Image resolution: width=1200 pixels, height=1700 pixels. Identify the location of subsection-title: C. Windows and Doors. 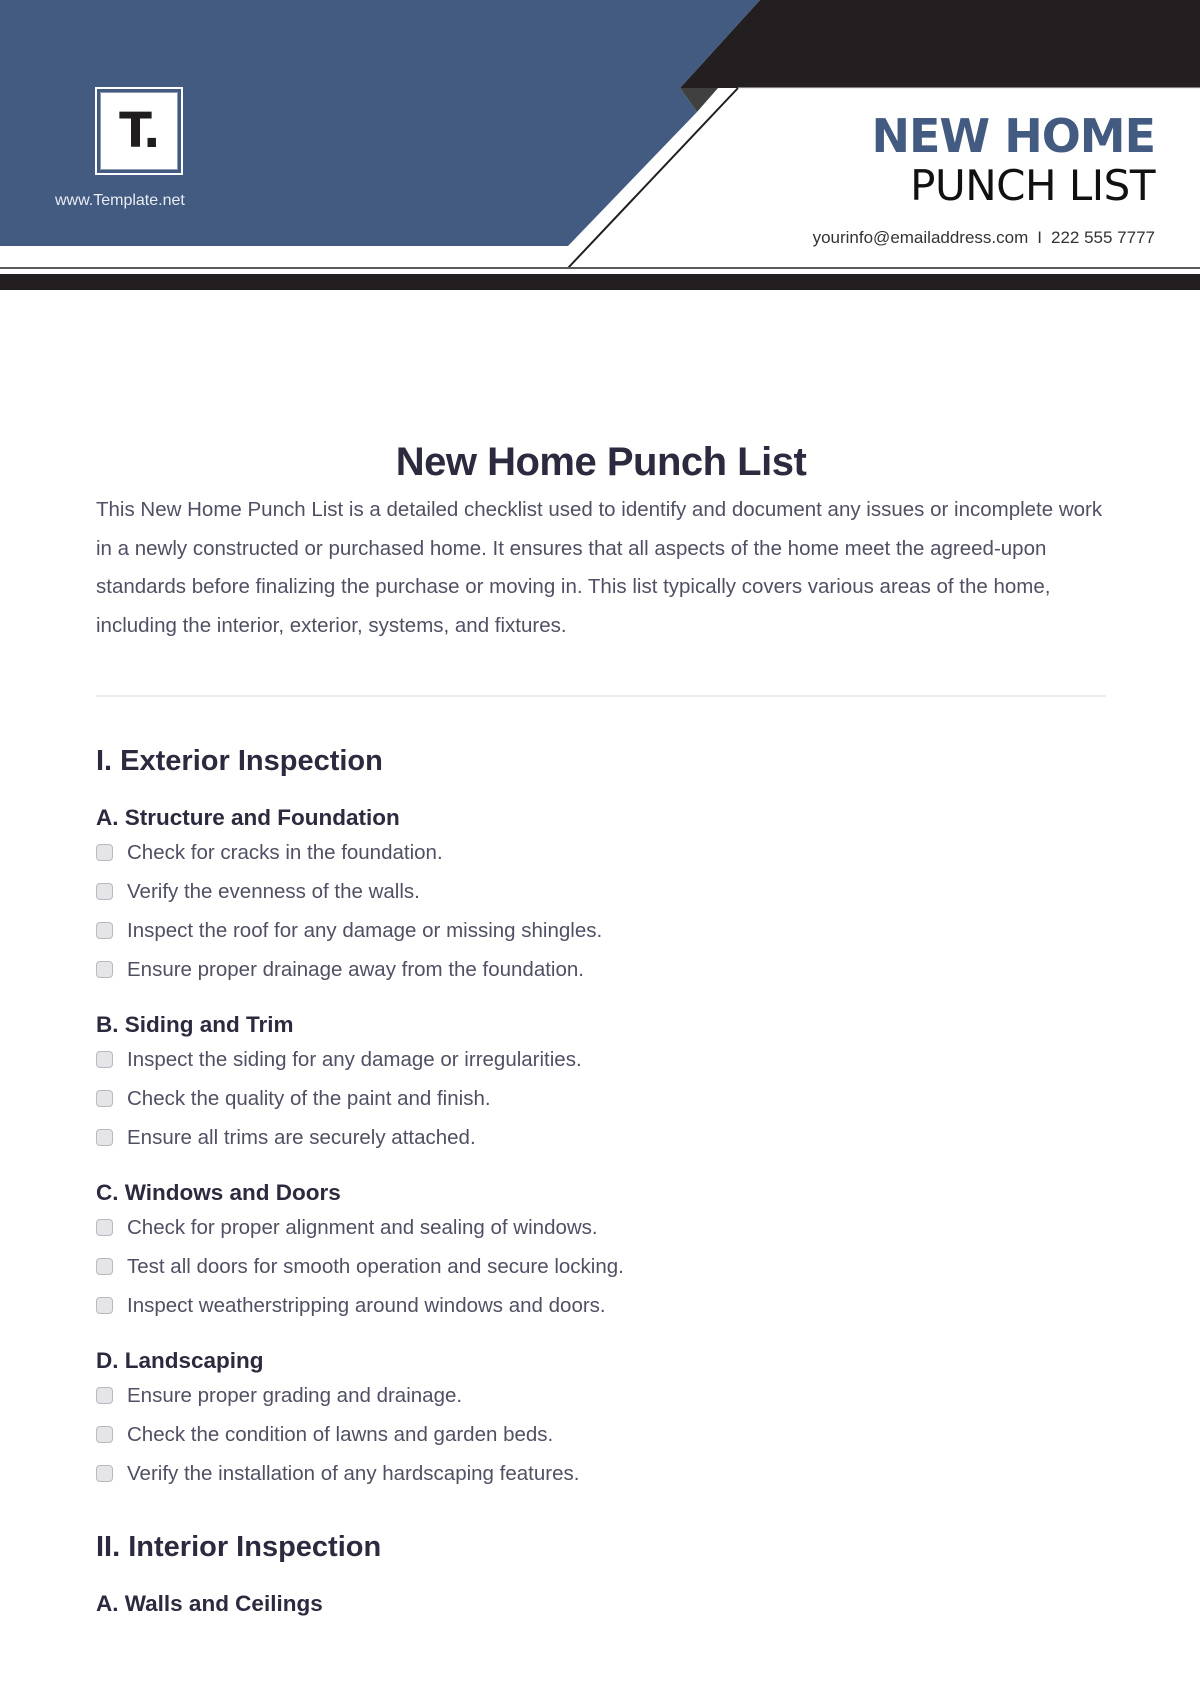
(218, 1192).